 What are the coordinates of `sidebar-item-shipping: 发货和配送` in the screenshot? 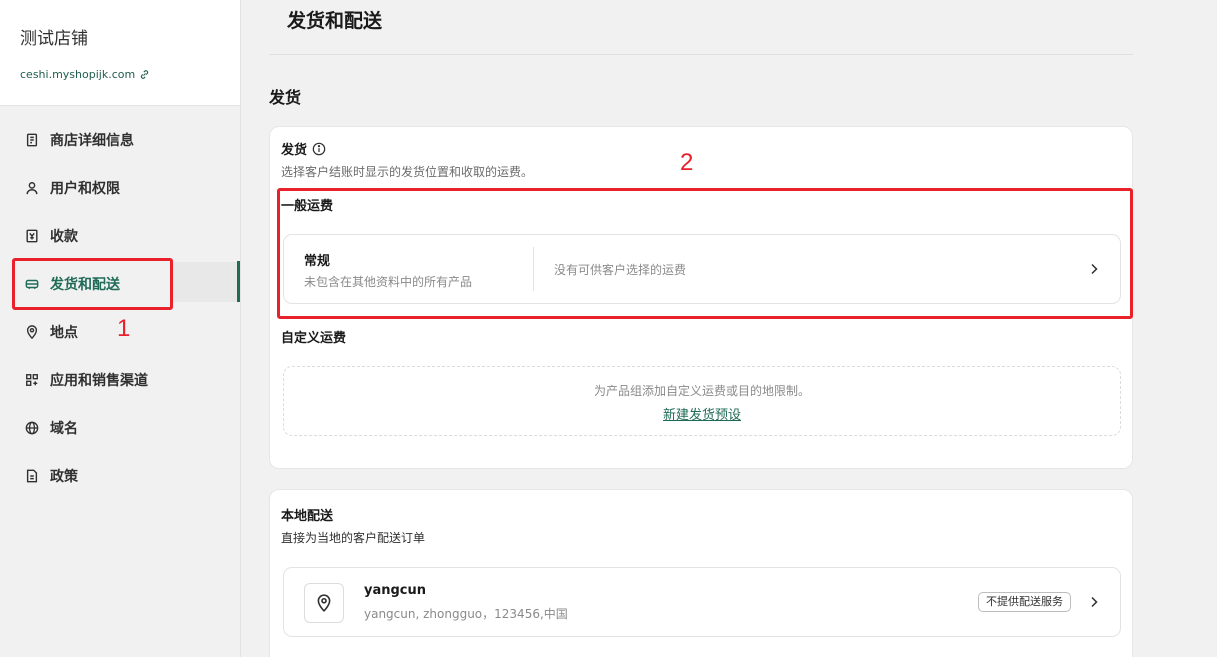 It's located at (120, 284).